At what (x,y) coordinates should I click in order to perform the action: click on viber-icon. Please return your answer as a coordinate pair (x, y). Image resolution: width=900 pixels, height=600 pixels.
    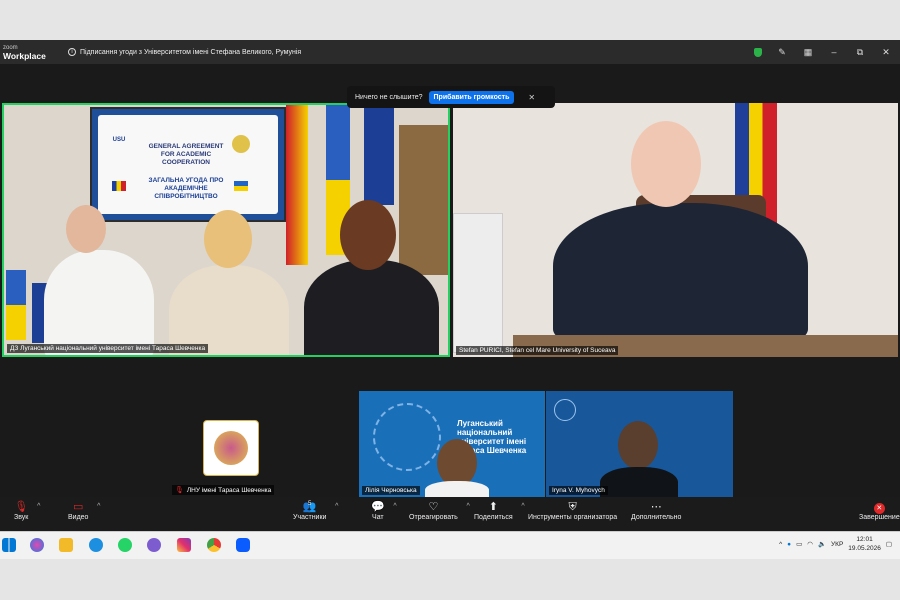
    Looking at the image, I should click on (154, 545).